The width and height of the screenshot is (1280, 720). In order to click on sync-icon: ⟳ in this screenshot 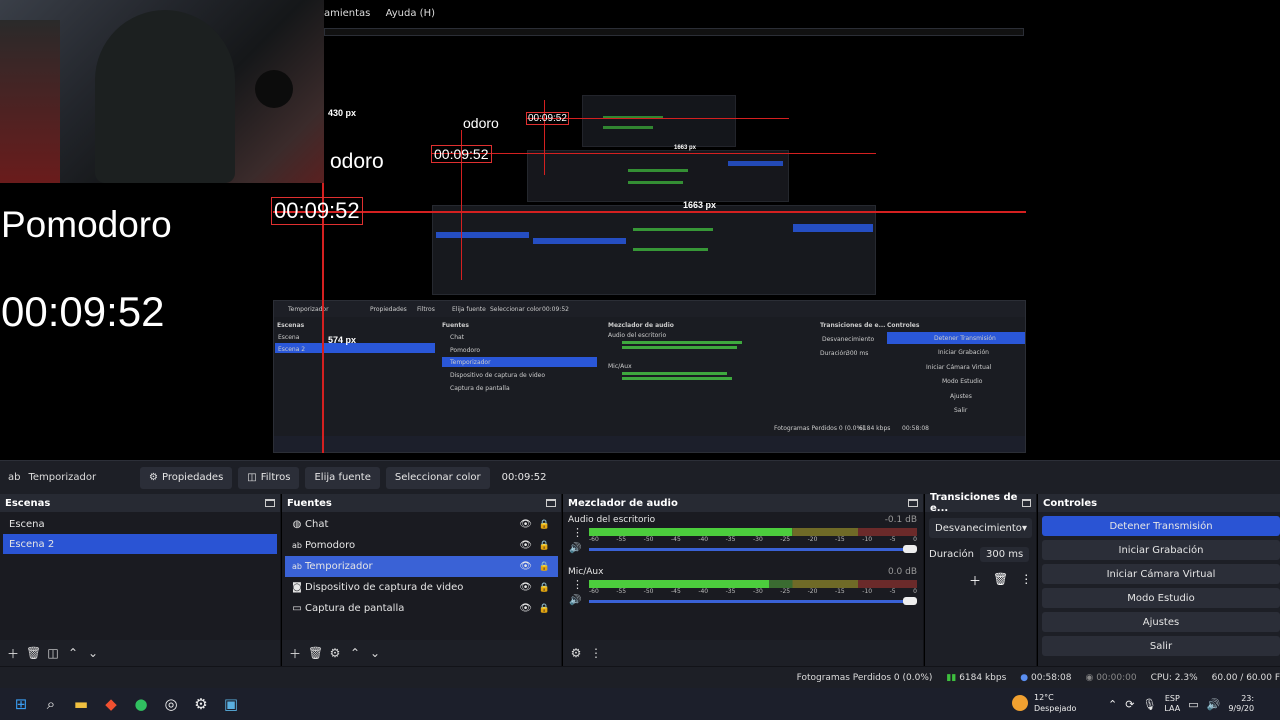, I will do `click(1129, 704)`.